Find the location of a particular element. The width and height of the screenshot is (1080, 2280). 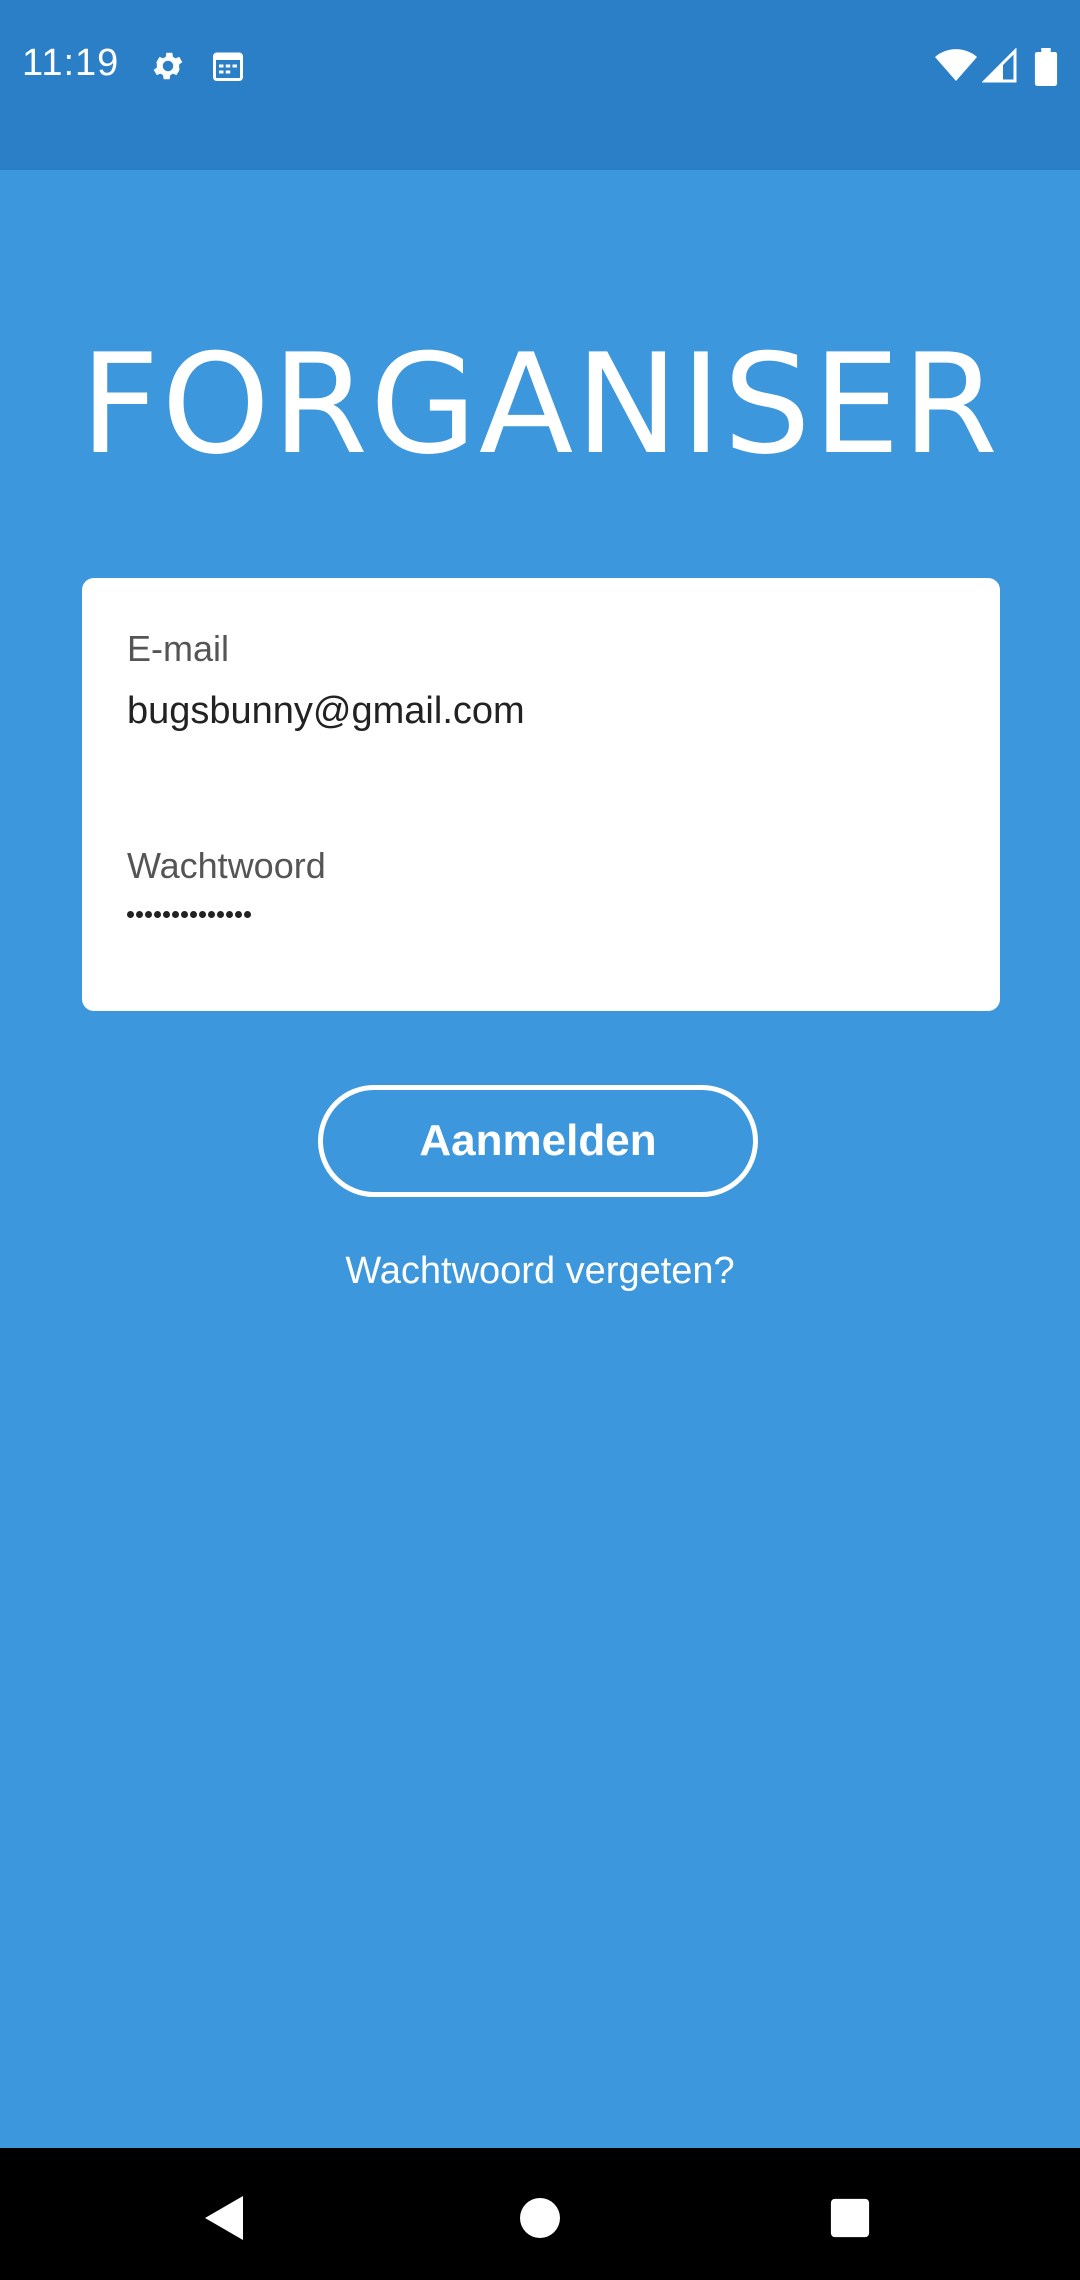

password-label: Wachtwoord is located at coordinates (226, 865).